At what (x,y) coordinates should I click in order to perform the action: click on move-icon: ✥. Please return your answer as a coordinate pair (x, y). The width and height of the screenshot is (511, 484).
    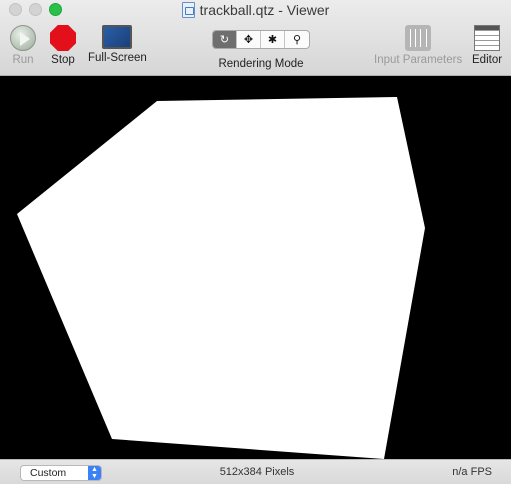
    Looking at the image, I should click on (249, 39).